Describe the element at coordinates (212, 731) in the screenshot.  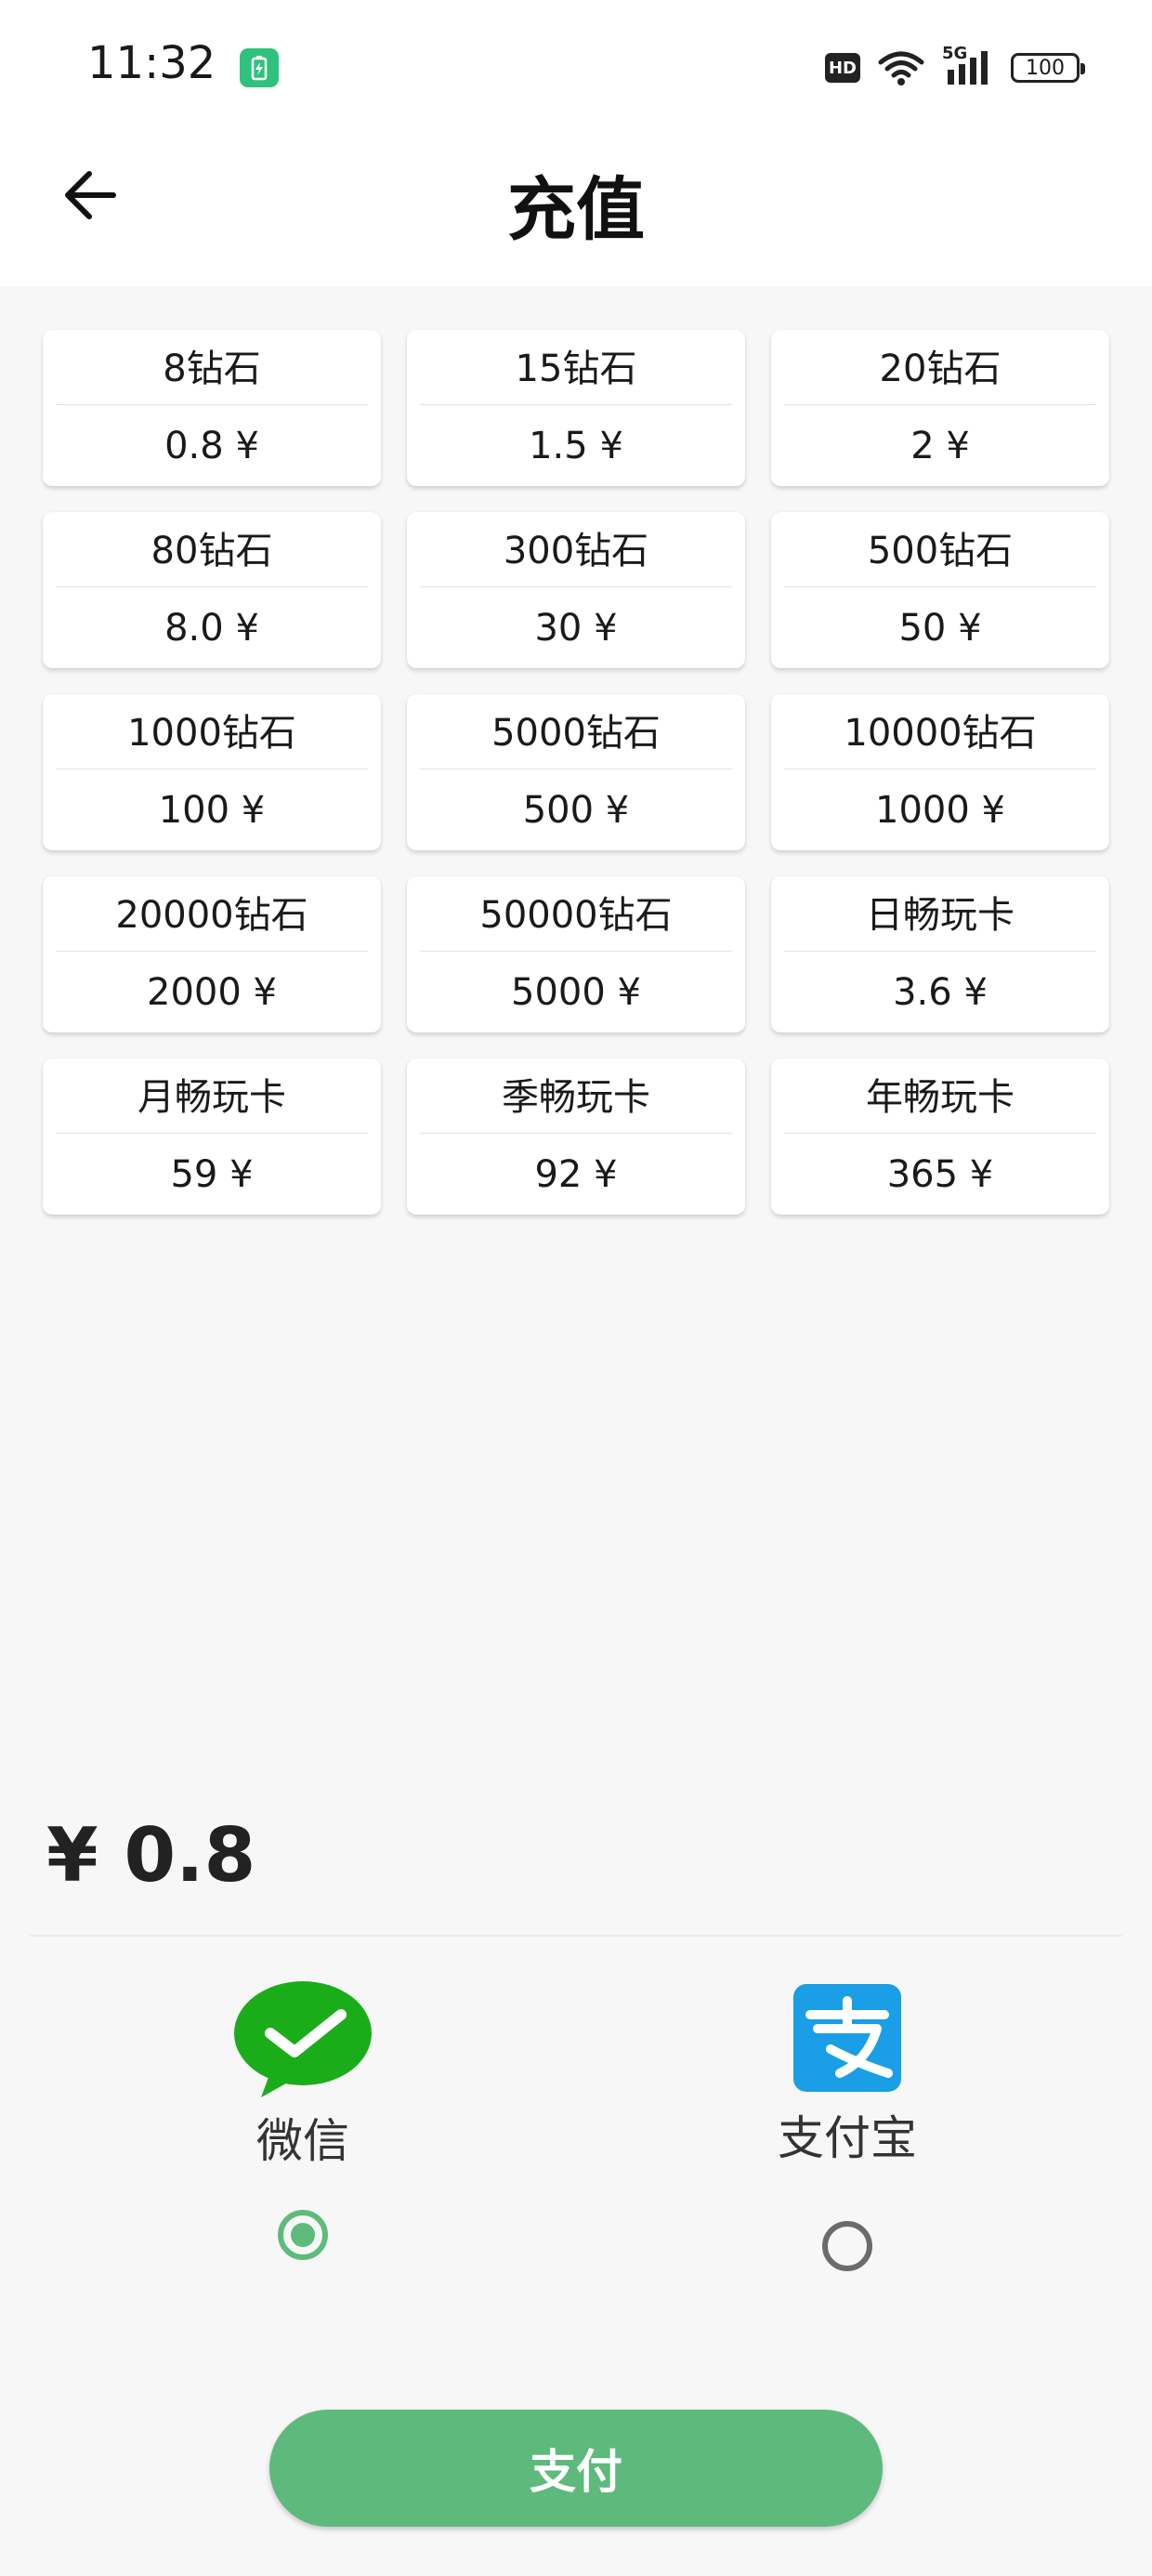
I see `package-name: 1000钻石` at that location.